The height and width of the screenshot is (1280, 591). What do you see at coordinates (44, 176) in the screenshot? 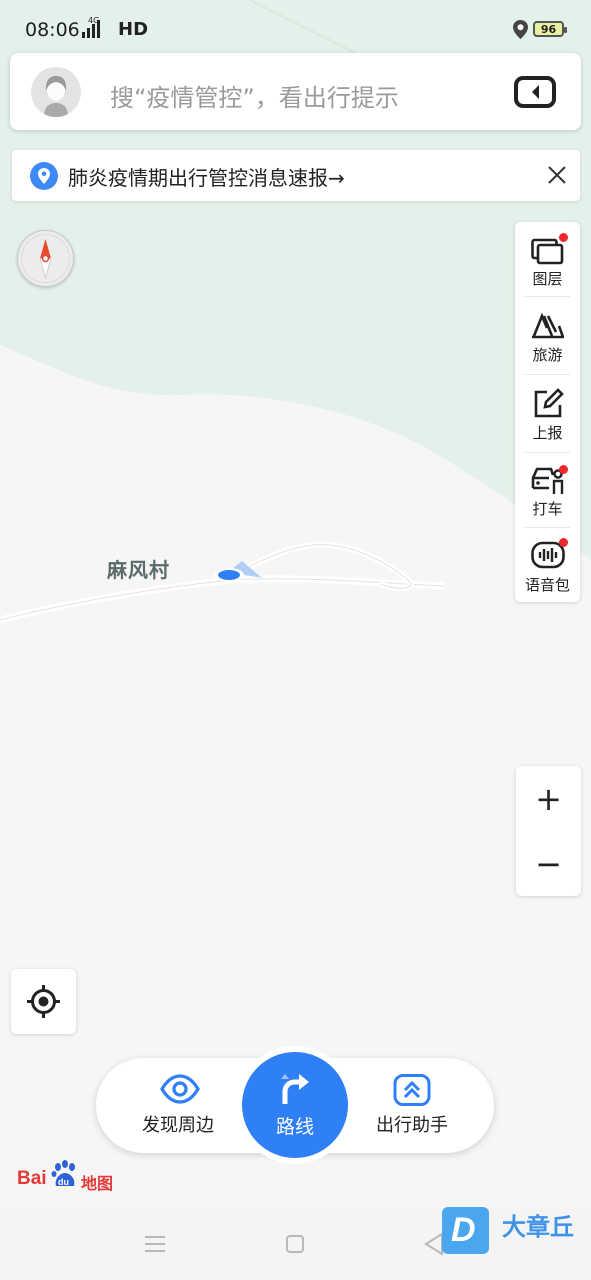
I see `location-pin-icon` at bounding box center [44, 176].